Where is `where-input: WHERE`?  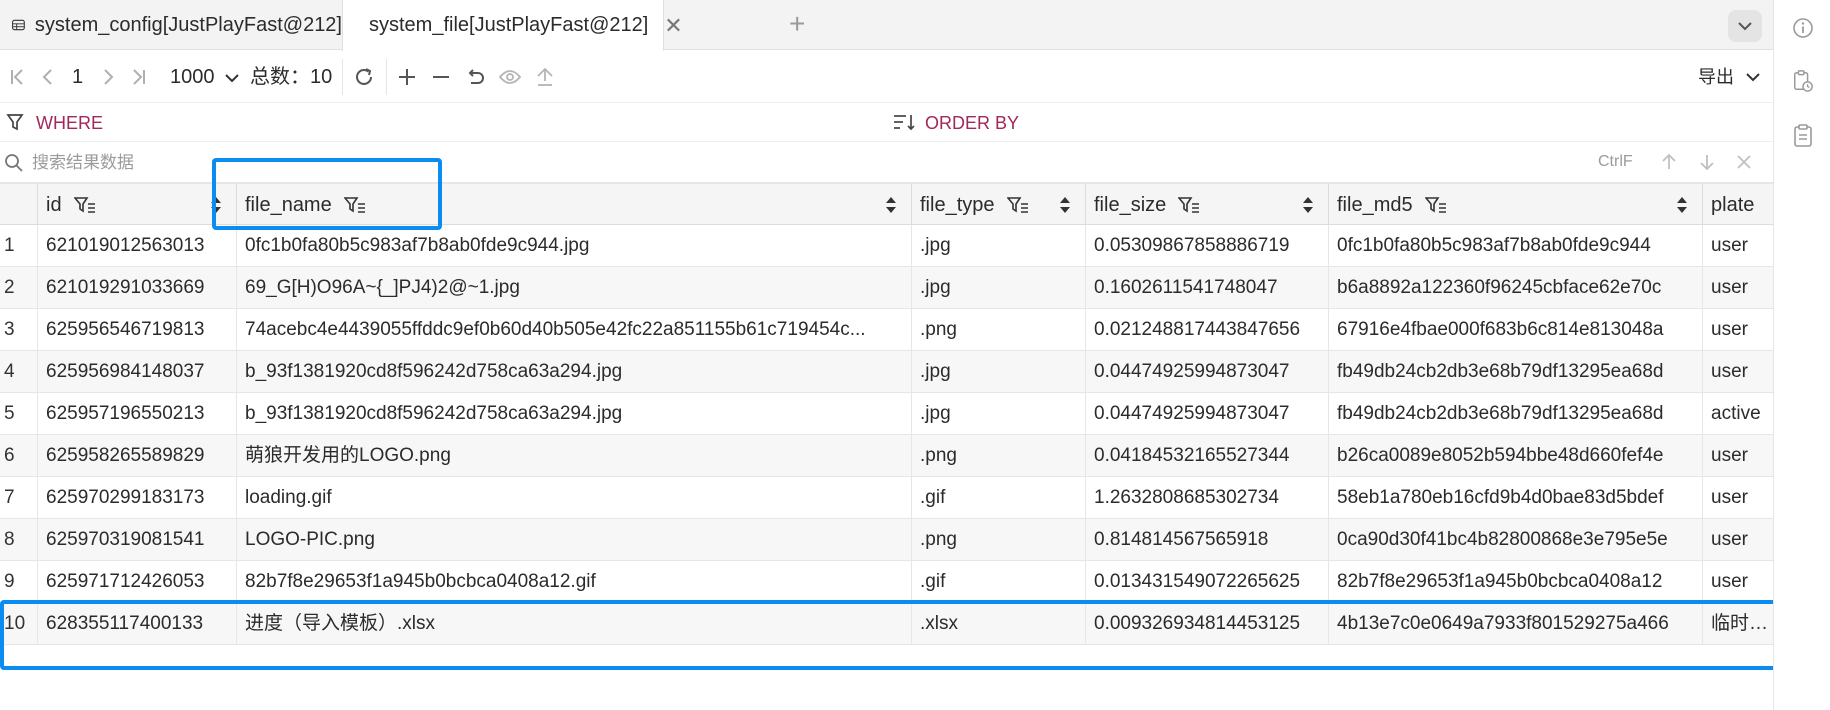 where-input: WHERE is located at coordinates (69, 123).